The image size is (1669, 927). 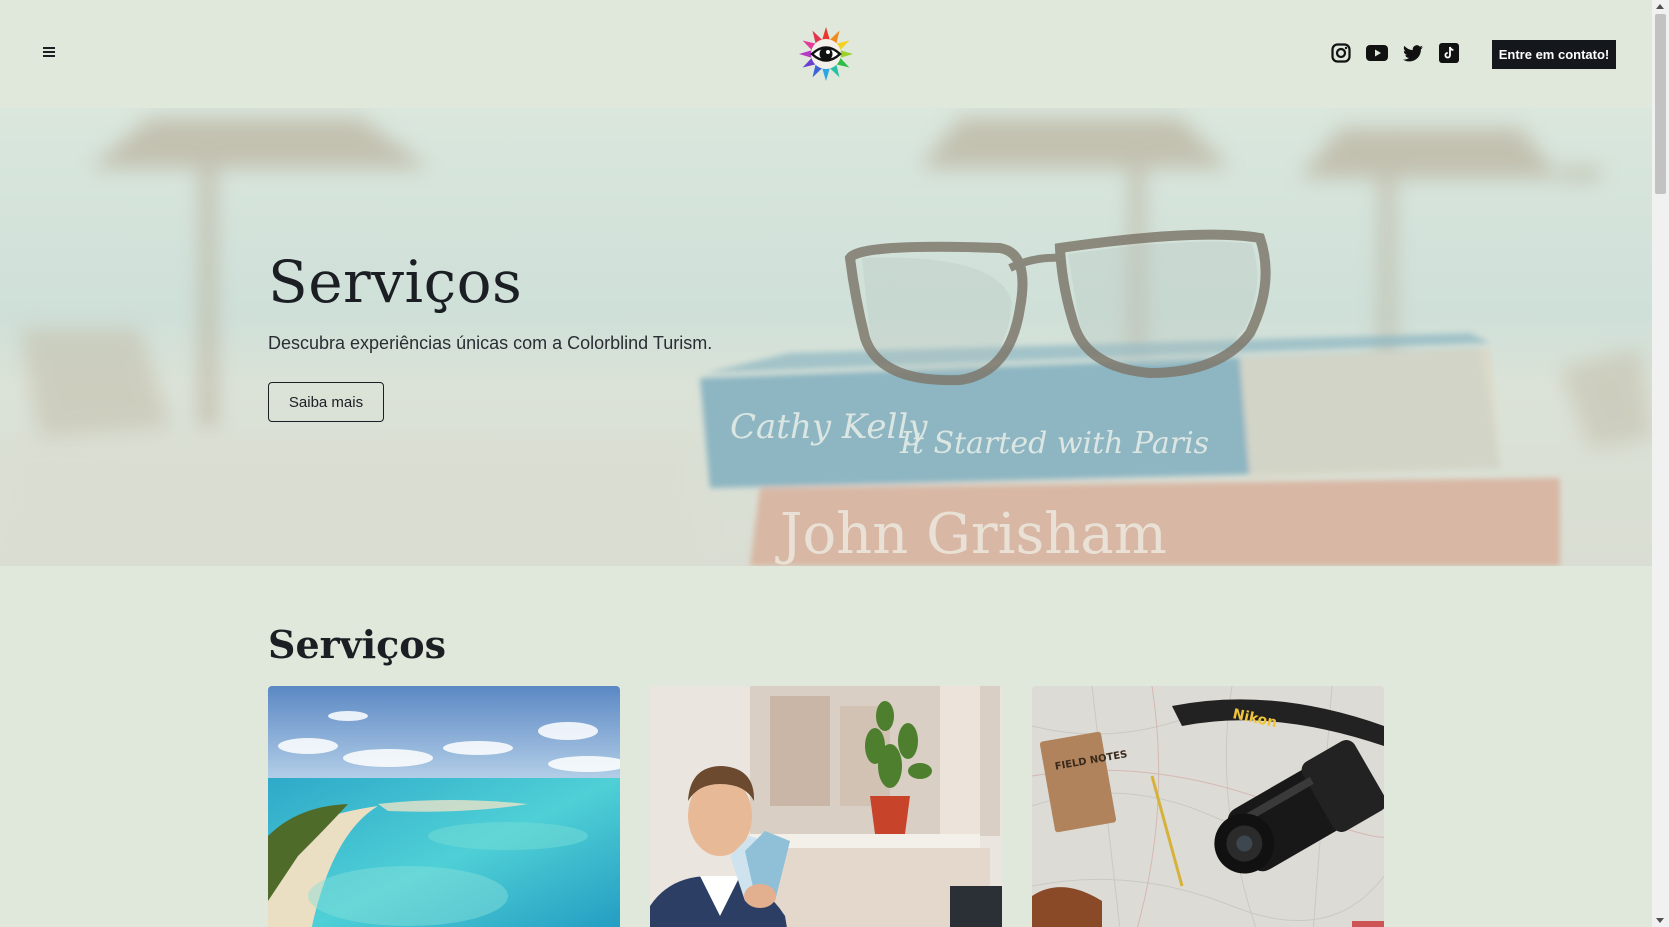 What do you see at coordinates (357, 644) in the screenshot?
I see `services-title: Serviços` at bounding box center [357, 644].